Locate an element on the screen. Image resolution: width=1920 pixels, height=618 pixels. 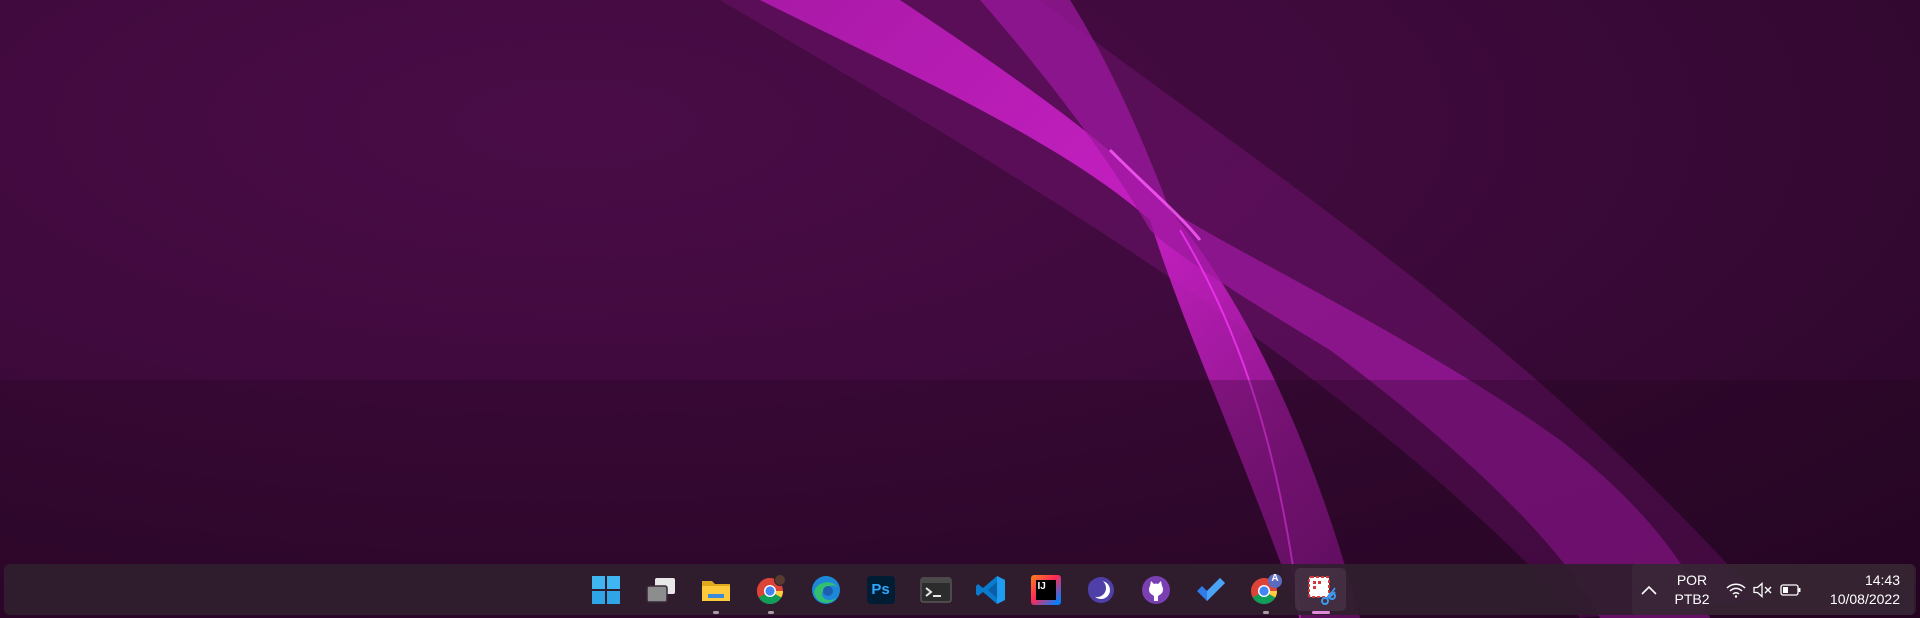
task-view-icon is located at coordinates (660, 590).